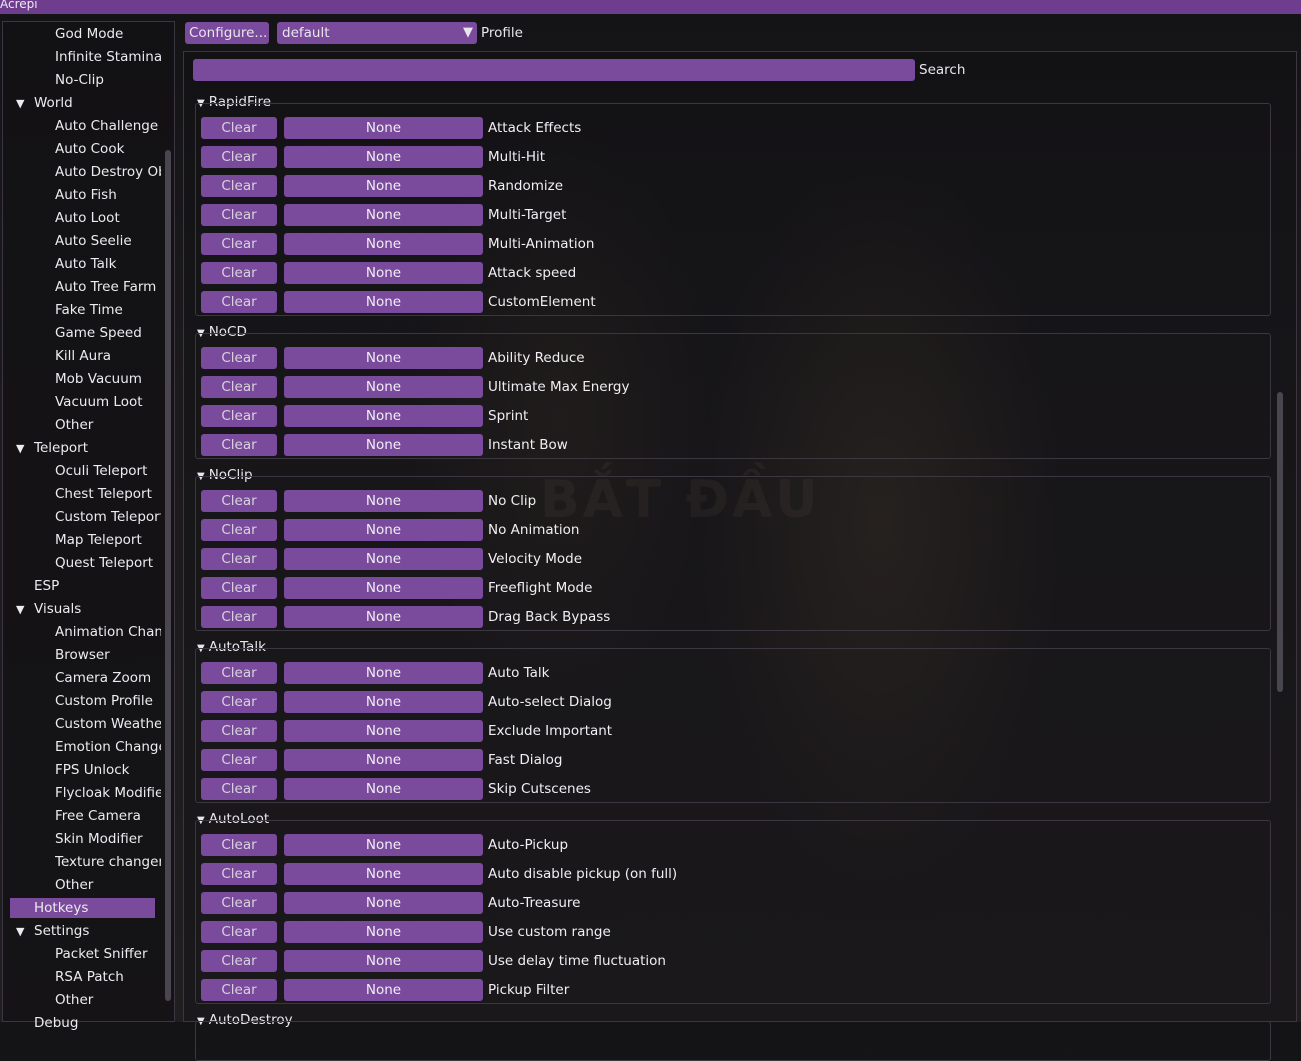 This screenshot has height=1061, width=1301. What do you see at coordinates (108, 517) in the screenshot?
I see `sidebar-item: Custom Teleport` at bounding box center [108, 517].